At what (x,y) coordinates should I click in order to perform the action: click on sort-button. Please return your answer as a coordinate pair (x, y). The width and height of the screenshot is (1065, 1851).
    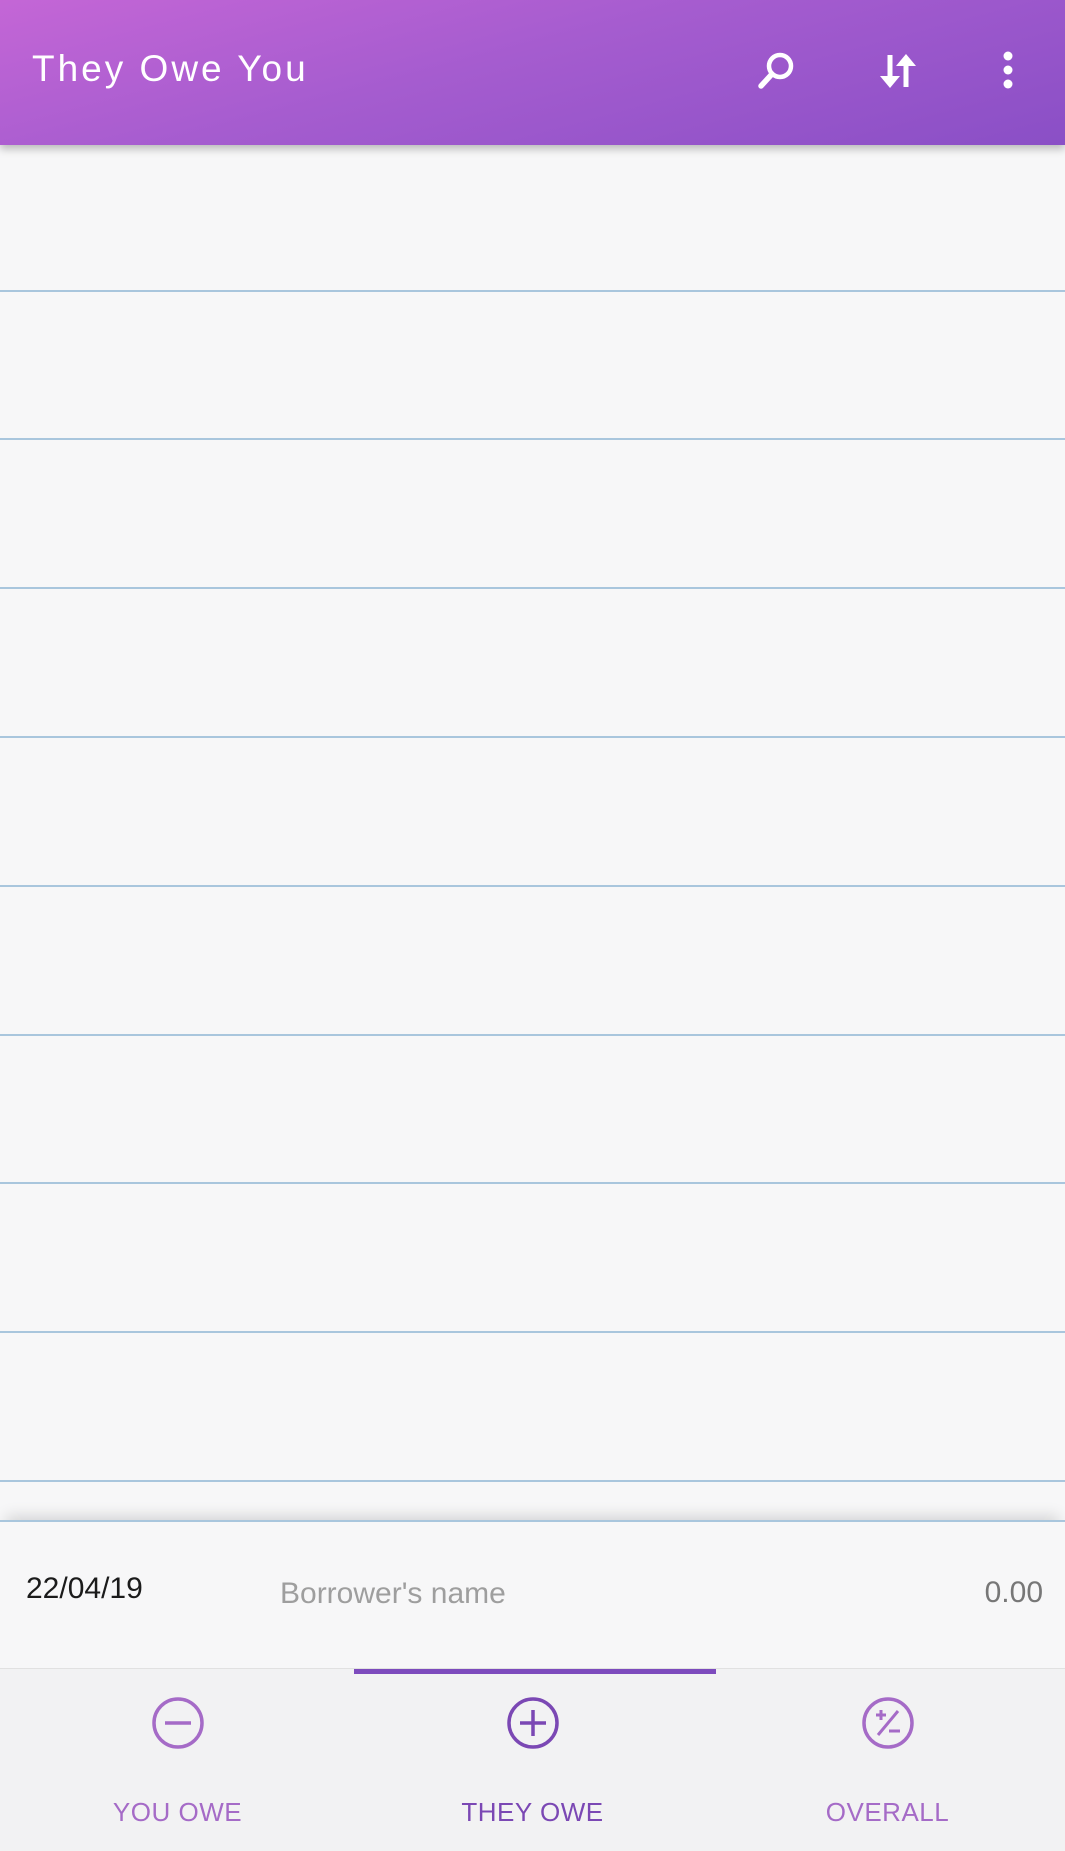
    Looking at the image, I should click on (898, 71).